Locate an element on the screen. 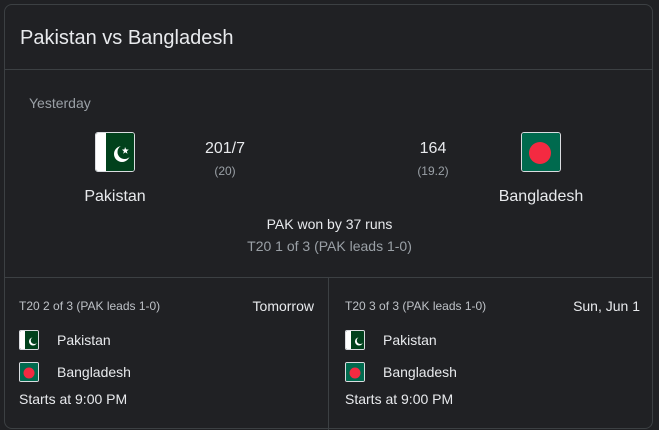 This screenshot has height=430, width=659. upcoming-series: T20 2 of 3 (PAK leads 1-0) is located at coordinates (90, 306).